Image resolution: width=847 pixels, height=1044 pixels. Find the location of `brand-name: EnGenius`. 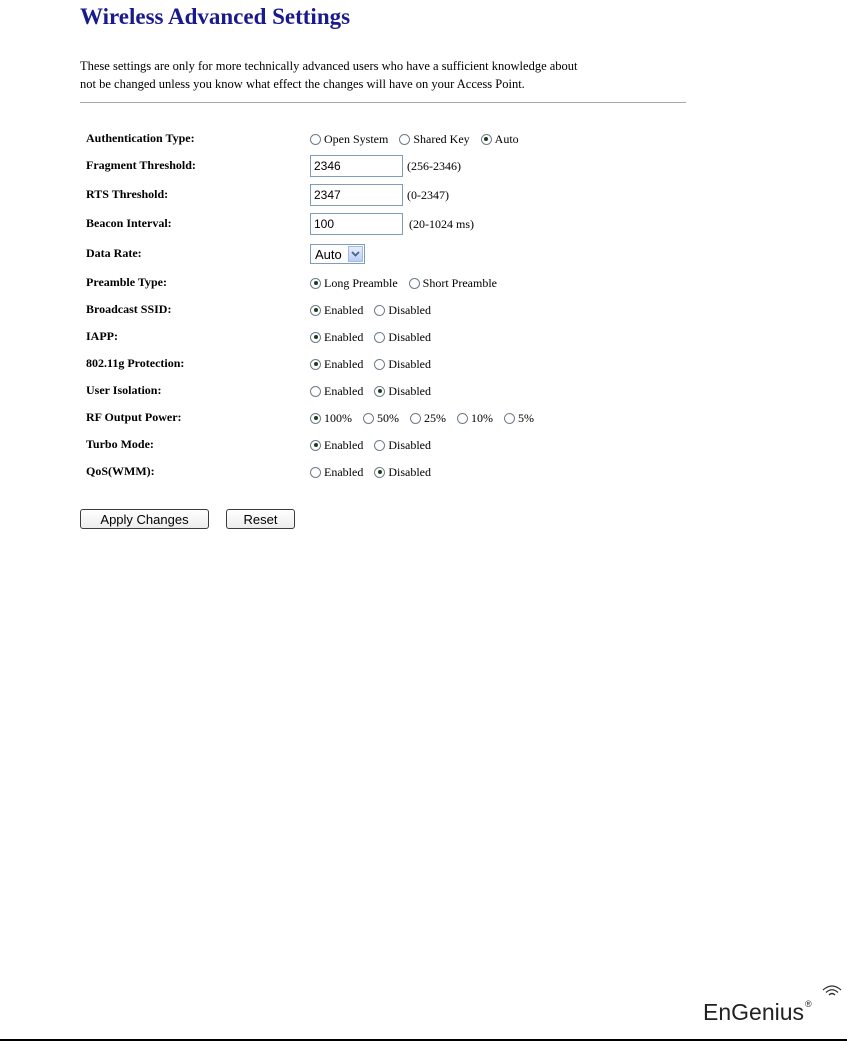

brand-name: EnGenius is located at coordinates (754, 1012).